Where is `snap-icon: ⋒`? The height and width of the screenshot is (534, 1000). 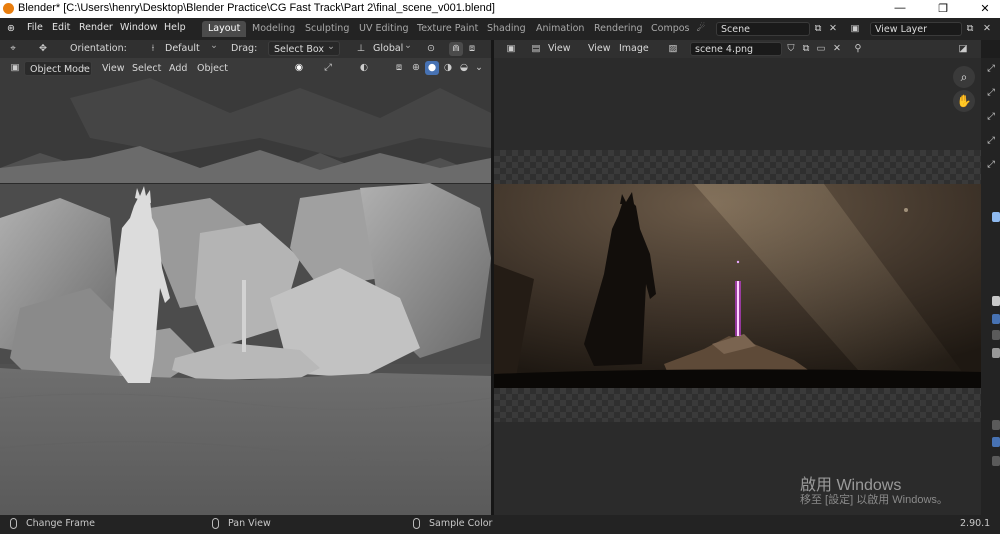
snap-icon: ⋒ is located at coordinates (456, 49).